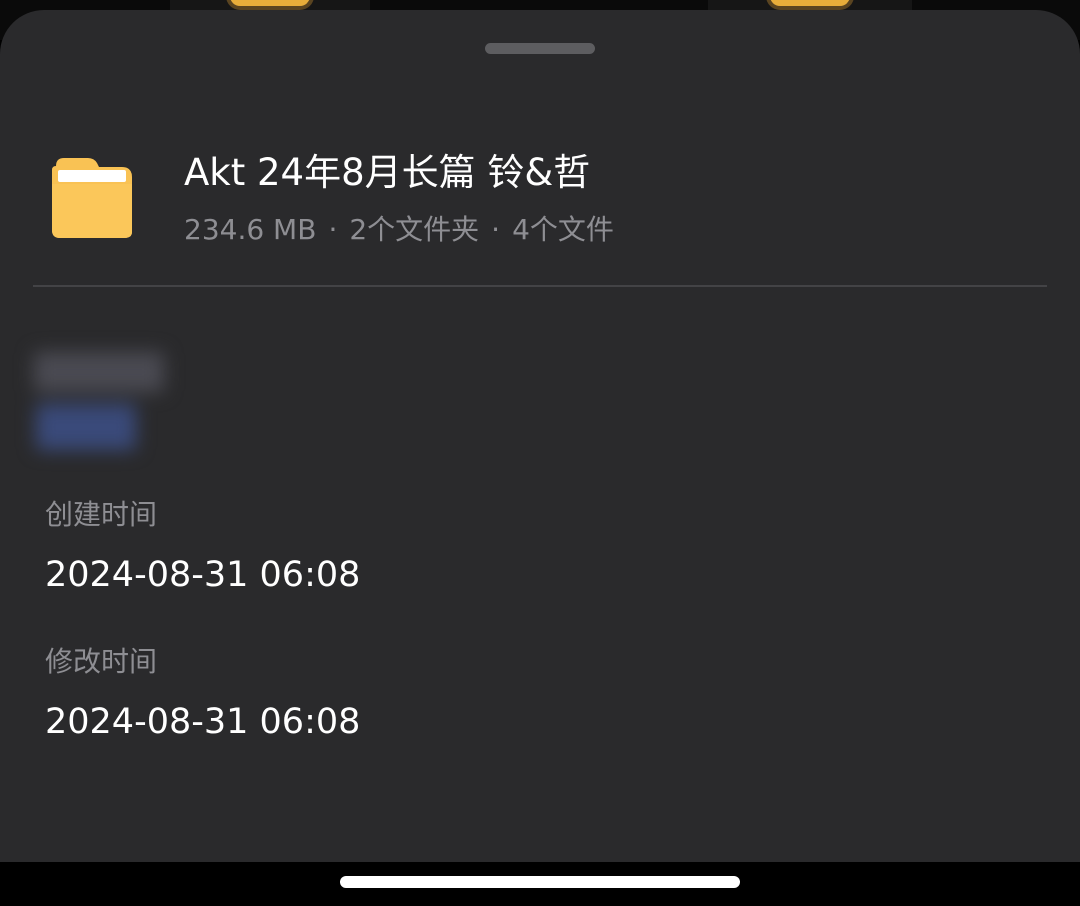  What do you see at coordinates (387, 172) in the screenshot?
I see `folder-name: Akt 24年8月长篇 铃&哲` at bounding box center [387, 172].